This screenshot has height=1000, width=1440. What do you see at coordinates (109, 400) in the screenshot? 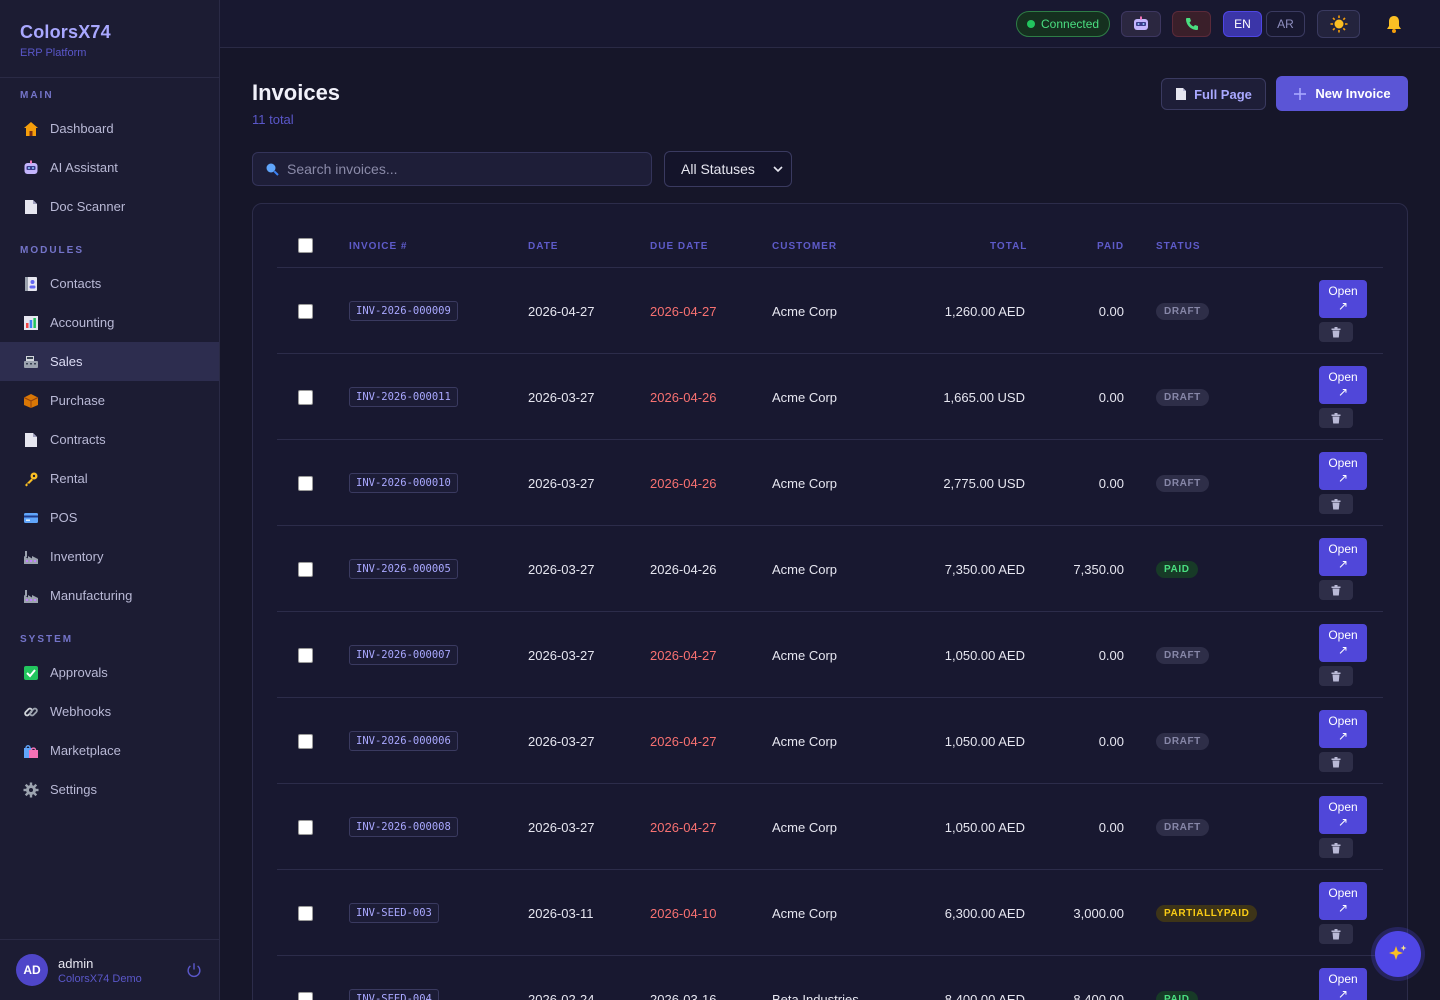
I see `sidebar-item-purchase: Purchase` at bounding box center [109, 400].